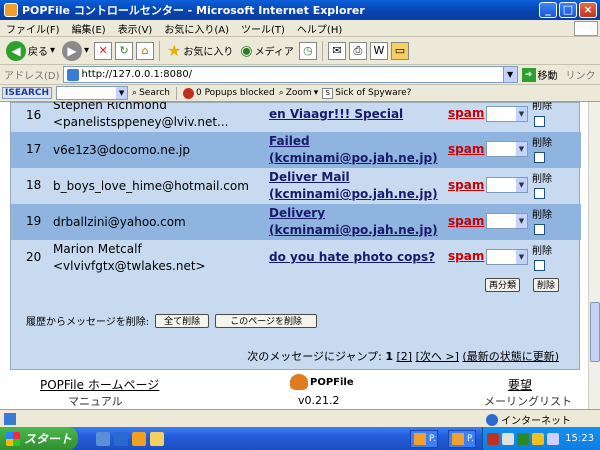 The height and width of the screenshot is (450, 600). I want to click on desktop-icon, so click(103, 438).